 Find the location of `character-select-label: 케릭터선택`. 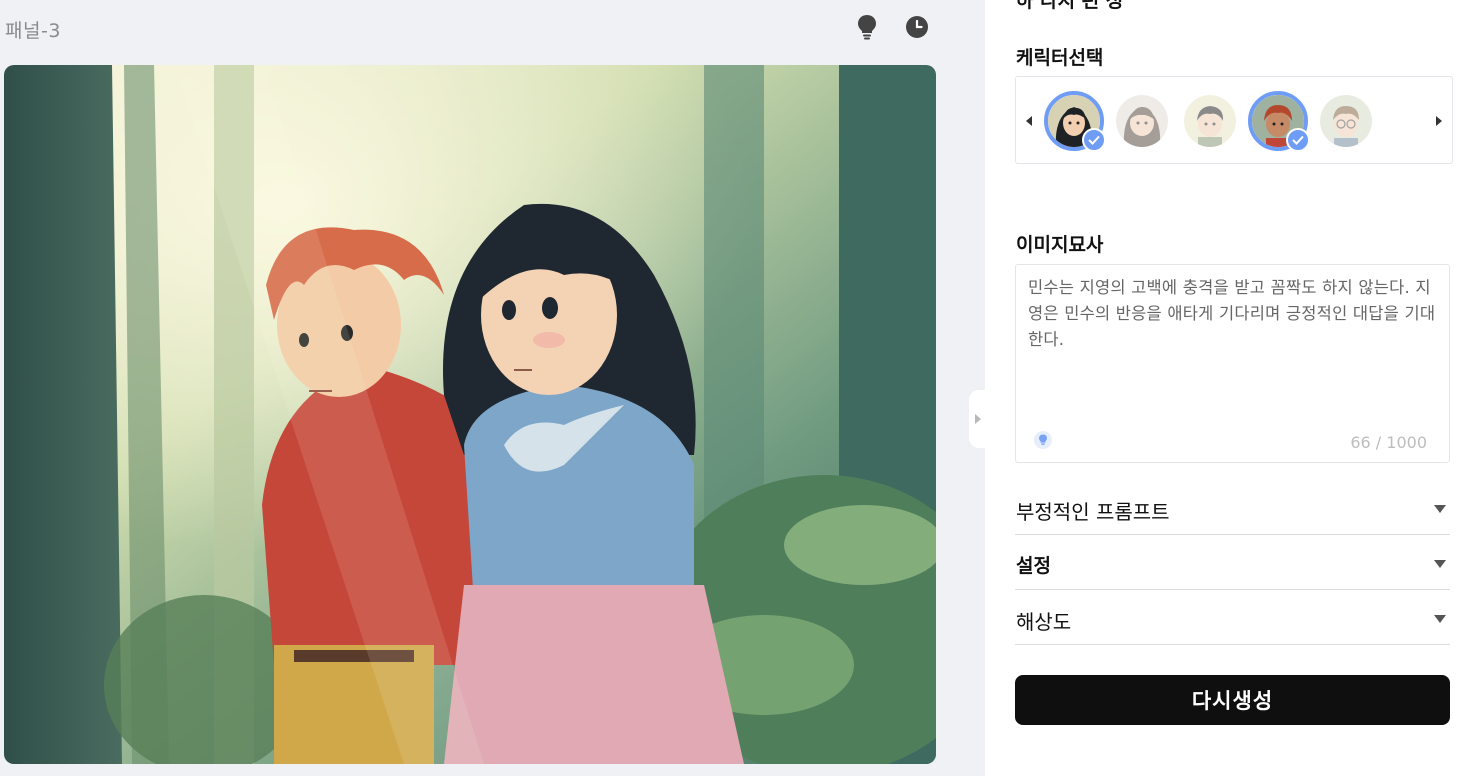

character-select-label: 케릭터선택 is located at coordinates (1060, 58).